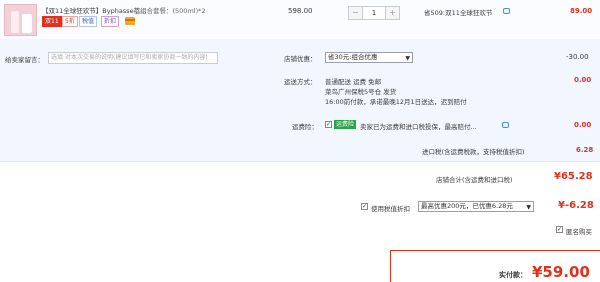 The image size is (600, 282). I want to click on import-tax-label: 进口税(含运费税款，支持税值折扣), so click(473, 152).